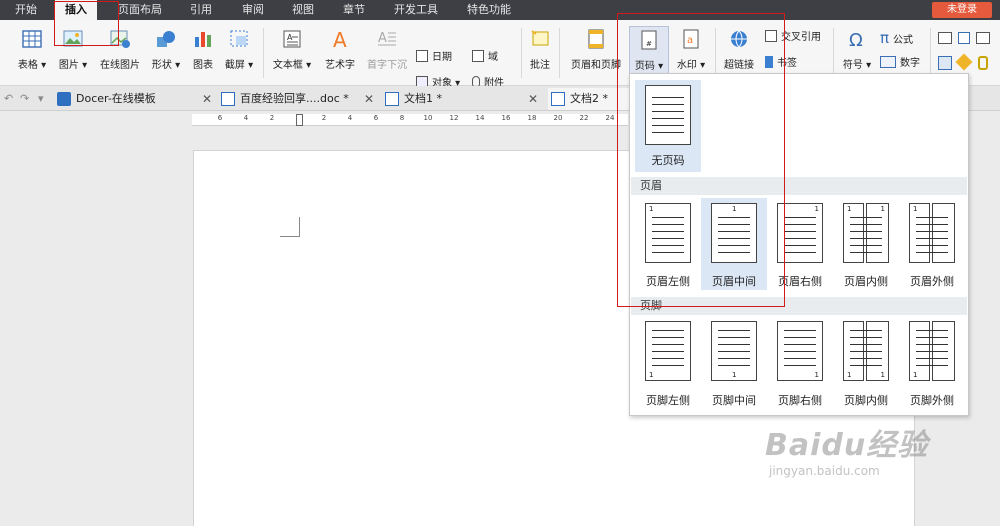 The height and width of the screenshot is (526, 1000). Describe the element at coordinates (387, 65) in the screenshot. I see `dropcap-label: 首字下沉` at that location.